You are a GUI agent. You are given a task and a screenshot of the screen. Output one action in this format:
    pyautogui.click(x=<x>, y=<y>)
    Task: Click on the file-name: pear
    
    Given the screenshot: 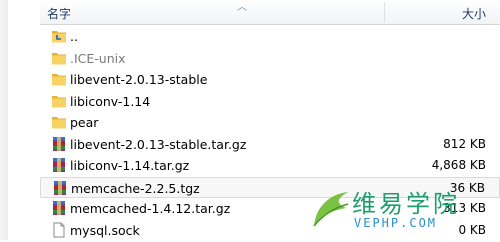 What is the action you would take?
    pyautogui.click(x=84, y=122)
    